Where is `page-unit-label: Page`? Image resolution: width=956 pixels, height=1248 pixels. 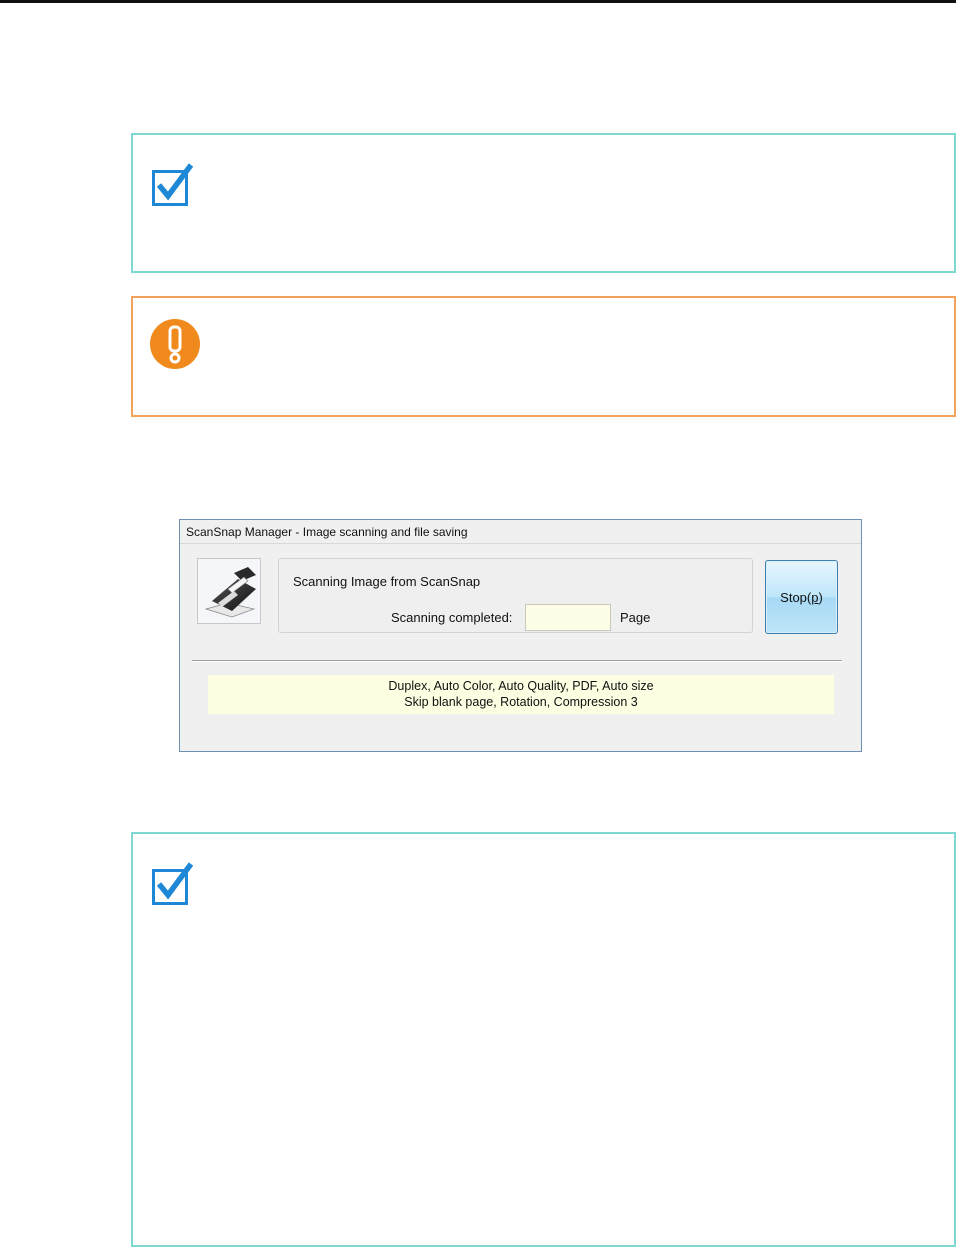 page-unit-label: Page is located at coordinates (635, 617).